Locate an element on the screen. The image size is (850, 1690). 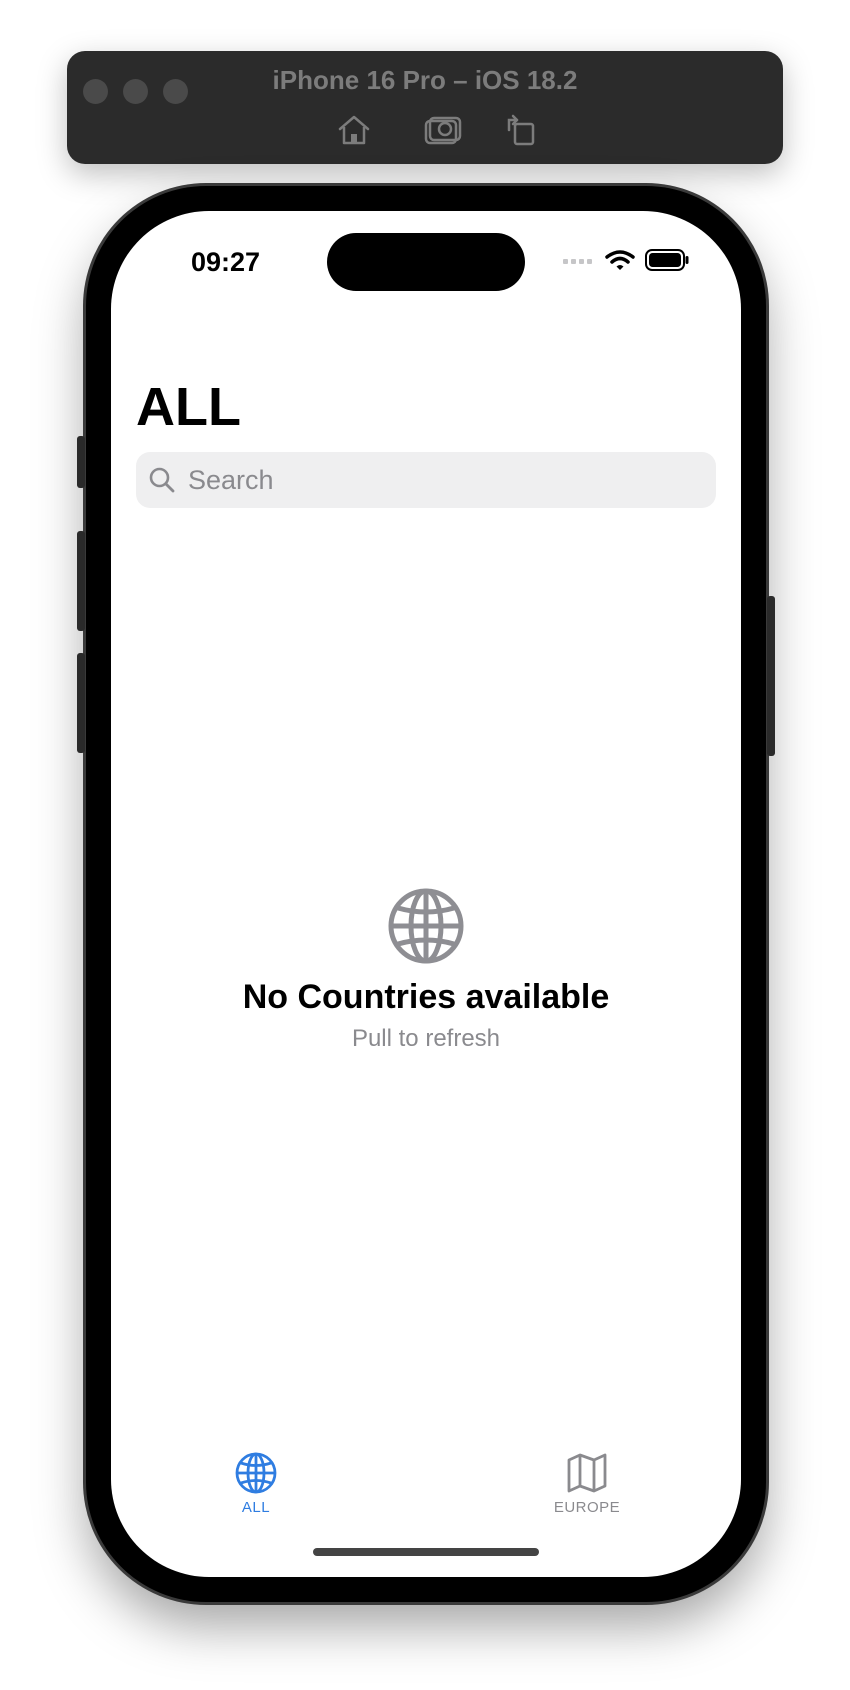
screenshot-icon is located at coordinates (443, 130).